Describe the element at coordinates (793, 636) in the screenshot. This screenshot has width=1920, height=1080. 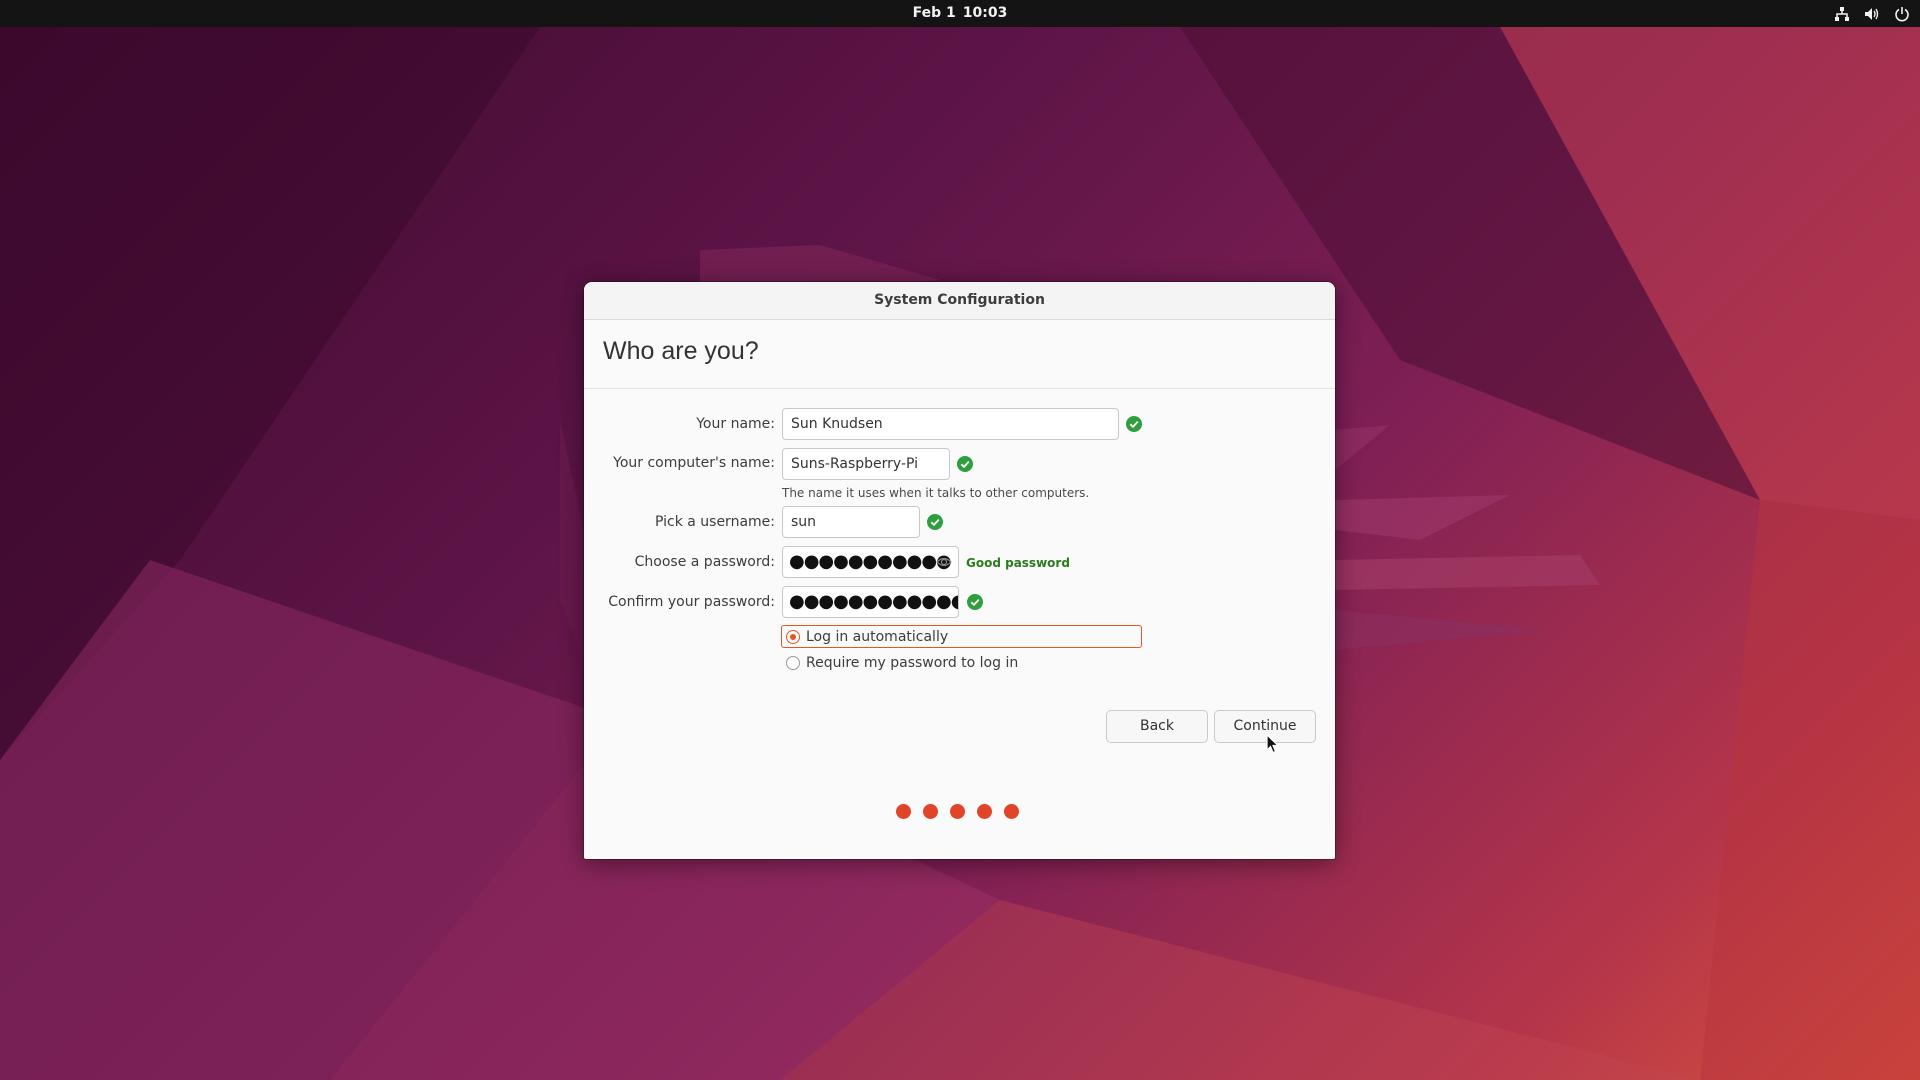
I see `log-in-automatically-radio` at that location.